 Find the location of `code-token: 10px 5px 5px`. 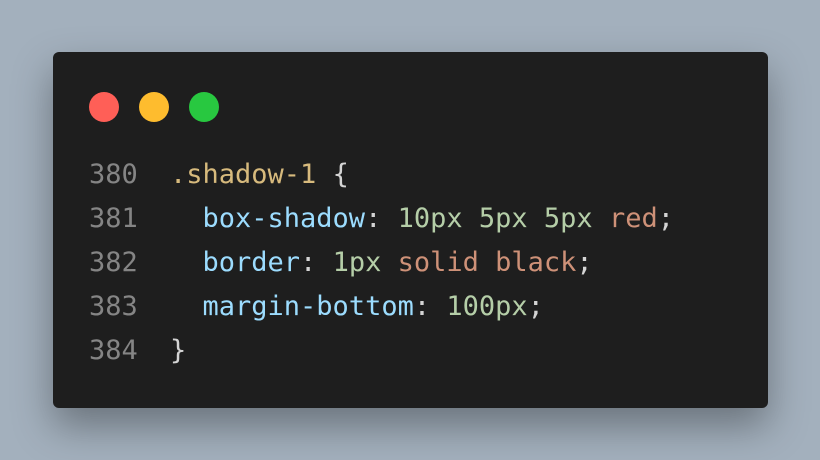

code-token: 10px 5px 5px is located at coordinates (495, 218).